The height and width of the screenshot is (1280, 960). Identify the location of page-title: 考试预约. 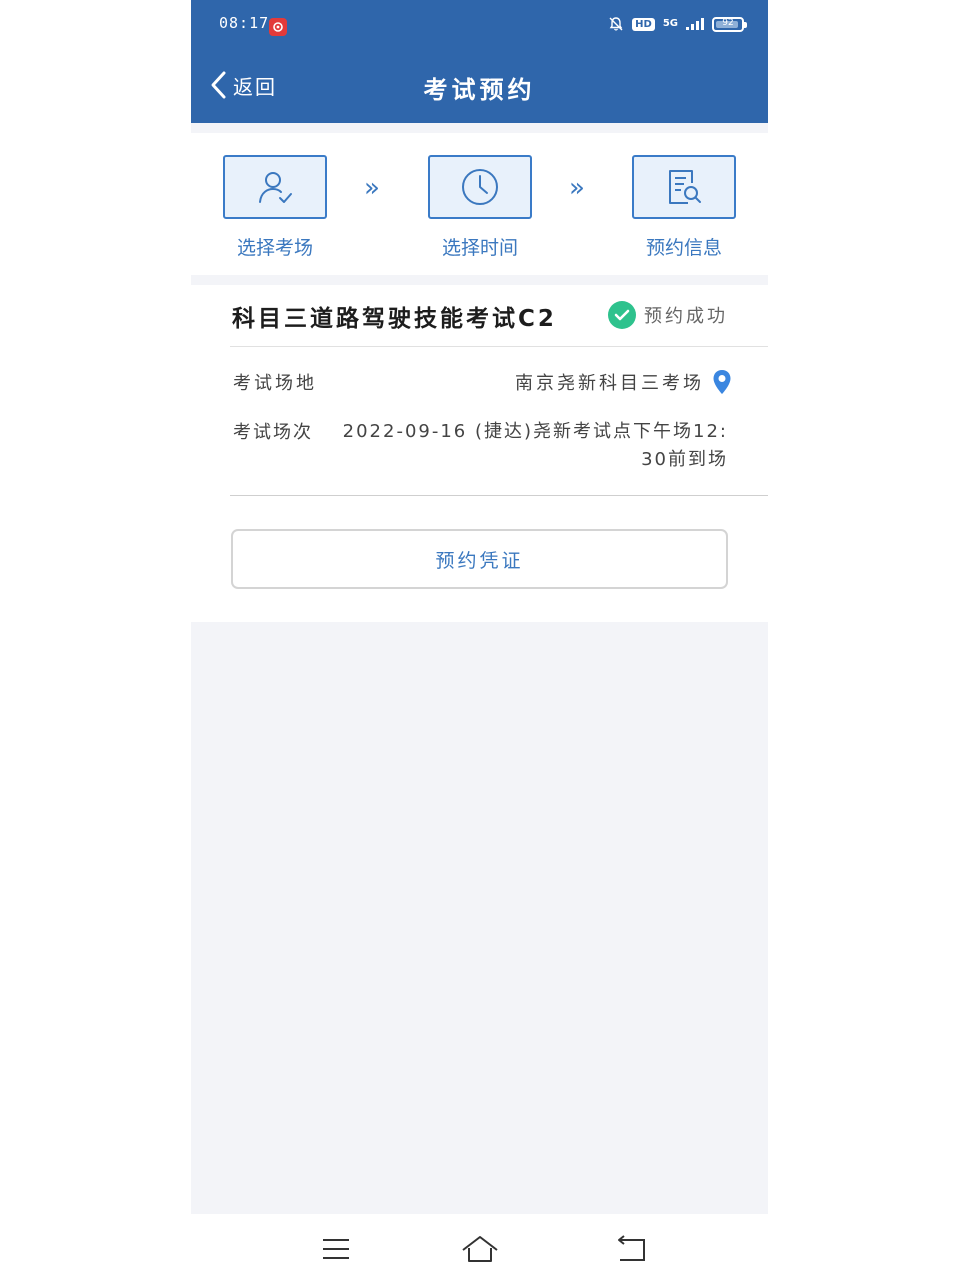
(479, 90).